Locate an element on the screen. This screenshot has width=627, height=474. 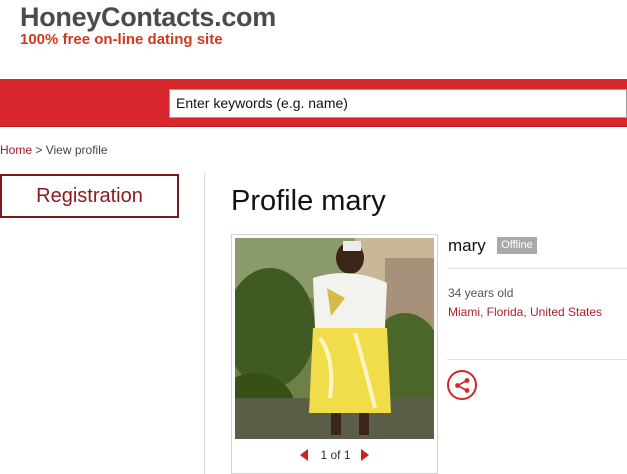
chevron-left-icon is located at coordinates (304, 454).